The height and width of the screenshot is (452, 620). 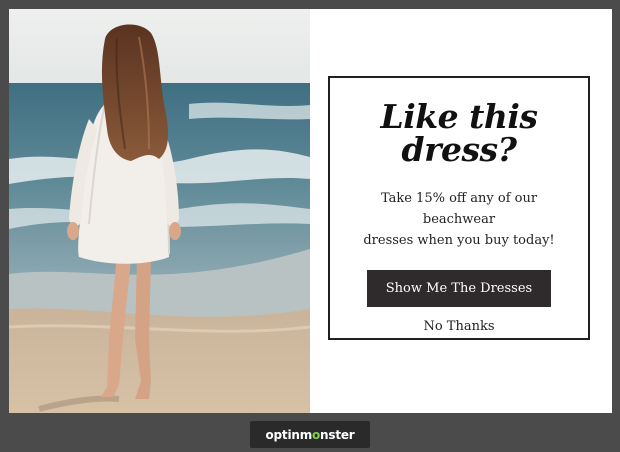 I want to click on headline: Like this dress?, so click(x=459, y=133).